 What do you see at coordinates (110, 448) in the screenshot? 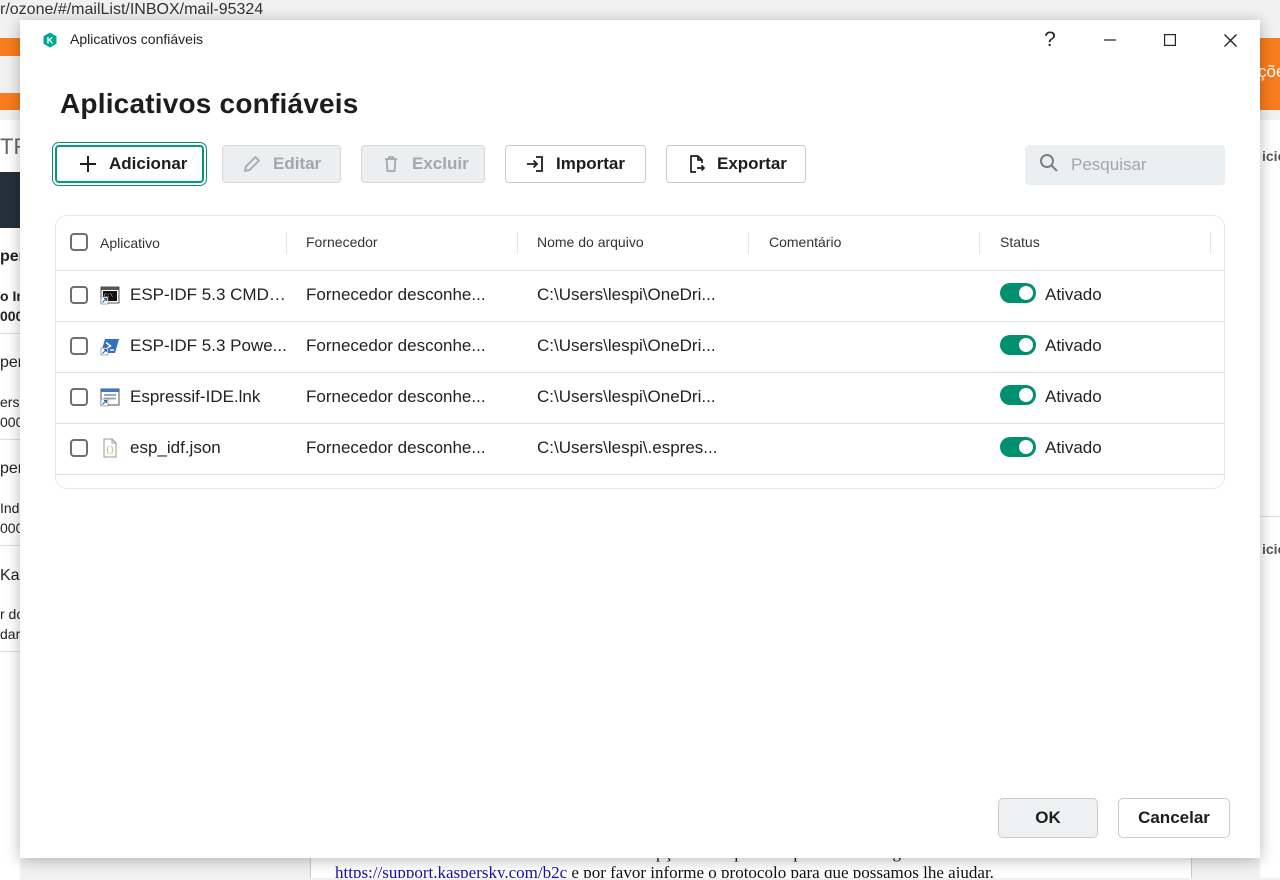
I see `json-file-icon: {}` at bounding box center [110, 448].